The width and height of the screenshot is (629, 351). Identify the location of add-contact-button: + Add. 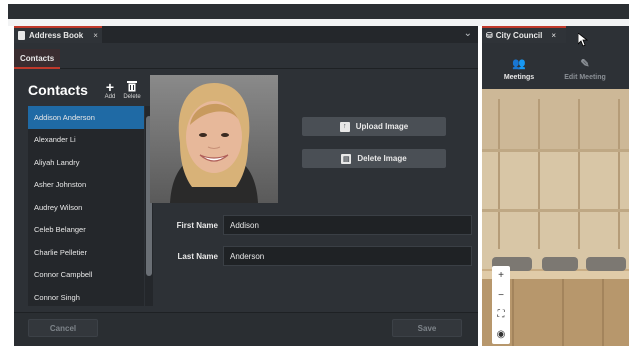
(110, 90).